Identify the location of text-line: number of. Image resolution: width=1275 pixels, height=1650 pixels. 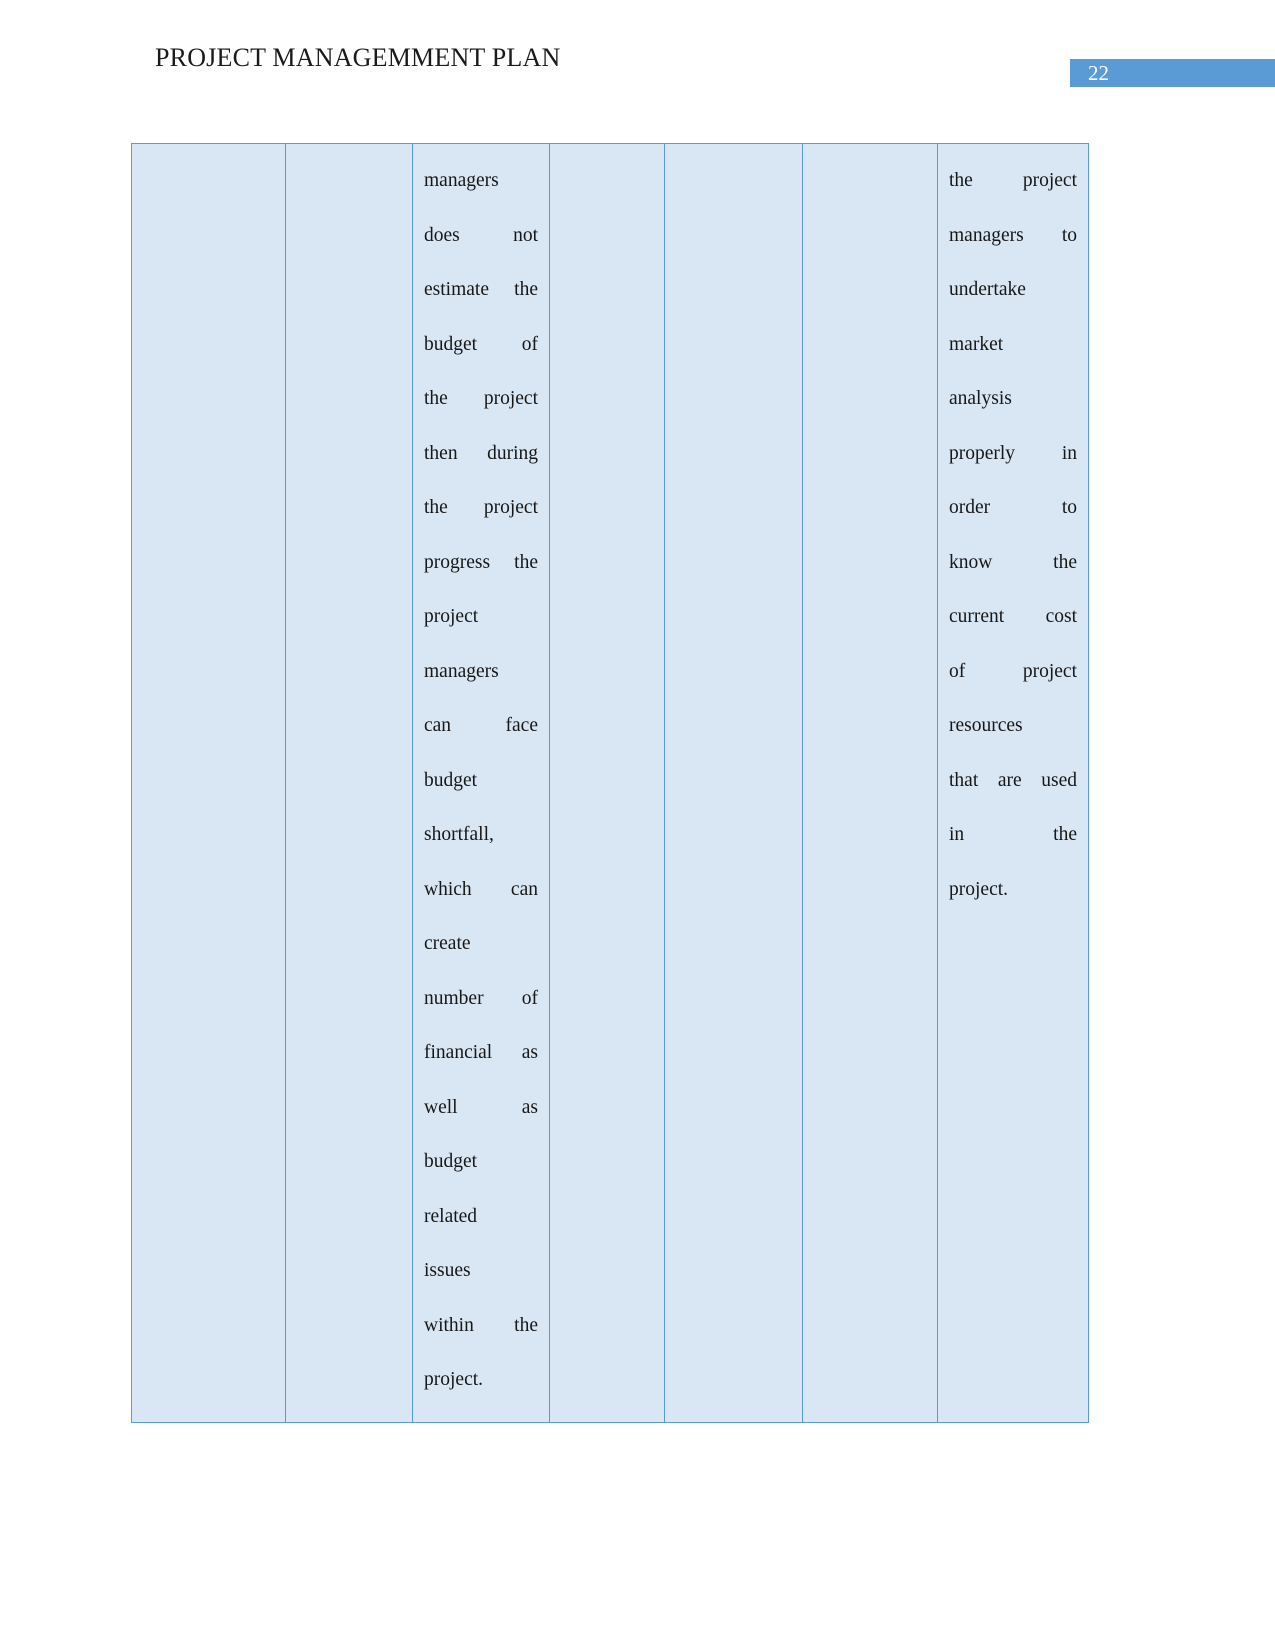
(481, 998).